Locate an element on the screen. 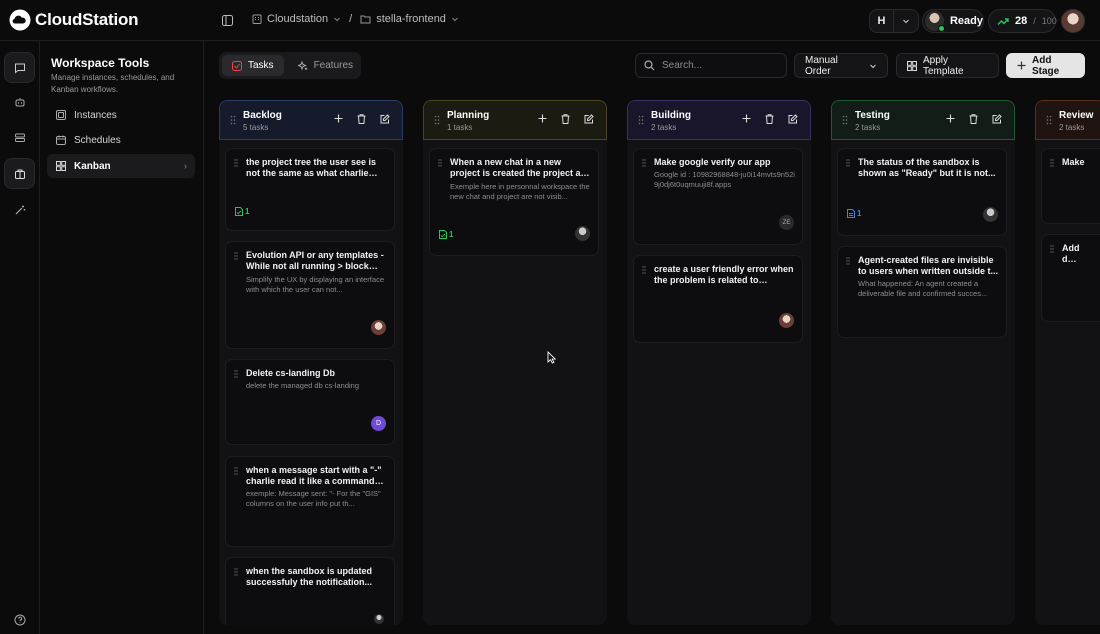  tab-features: Features is located at coordinates (325, 65).